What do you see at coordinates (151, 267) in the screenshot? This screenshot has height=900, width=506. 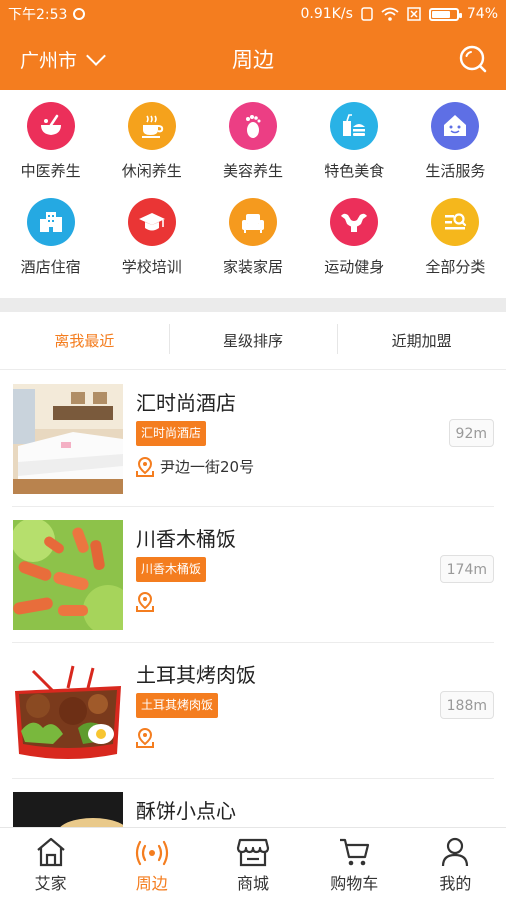 I see `category-label: 学校培训` at bounding box center [151, 267].